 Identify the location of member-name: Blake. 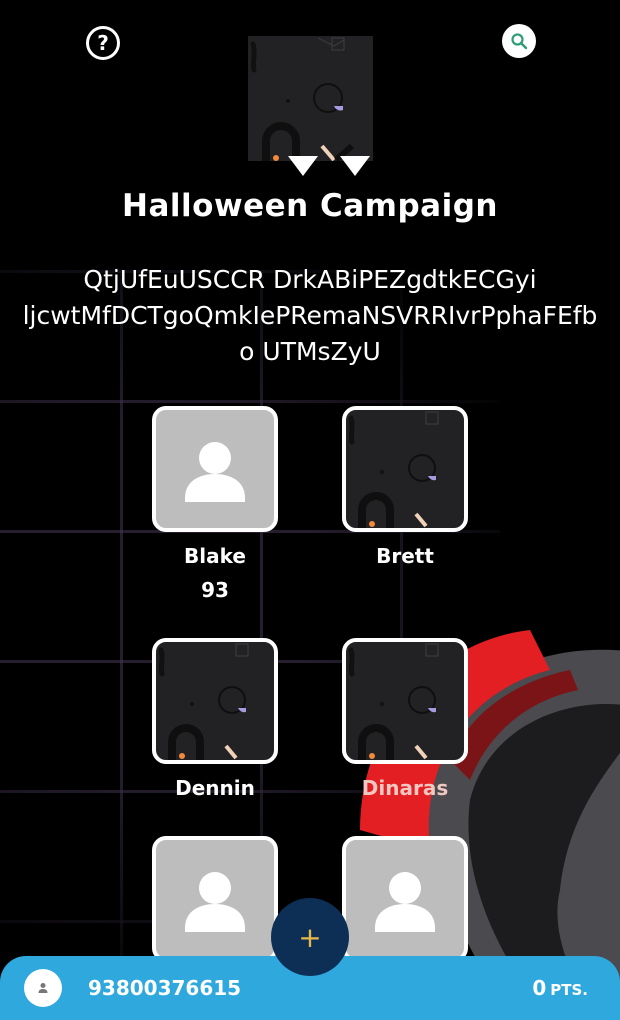
(215, 556).